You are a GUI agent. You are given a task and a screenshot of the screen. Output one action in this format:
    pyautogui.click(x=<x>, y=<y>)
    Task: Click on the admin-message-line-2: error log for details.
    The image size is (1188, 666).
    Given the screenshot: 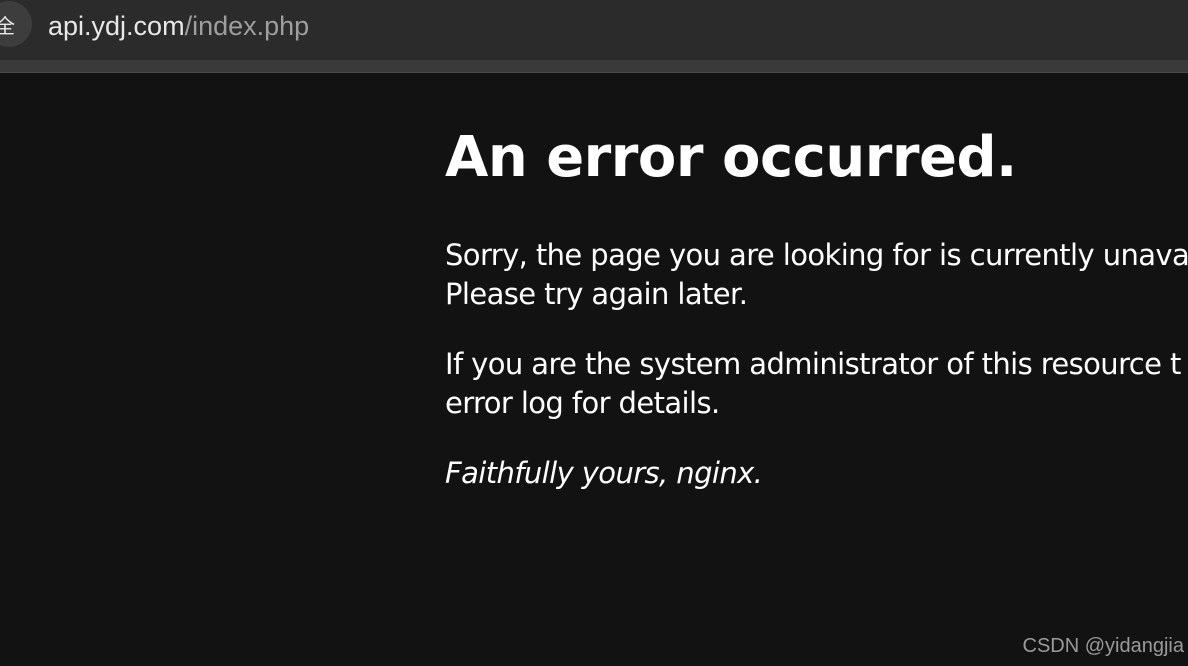 What is the action you would take?
    pyautogui.click(x=582, y=403)
    